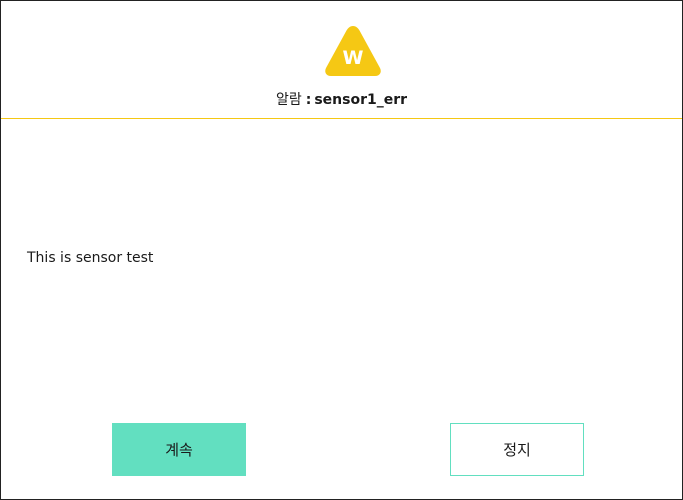 This screenshot has height=500, width=683. I want to click on alarm-name: sensor1_err, so click(361, 100).